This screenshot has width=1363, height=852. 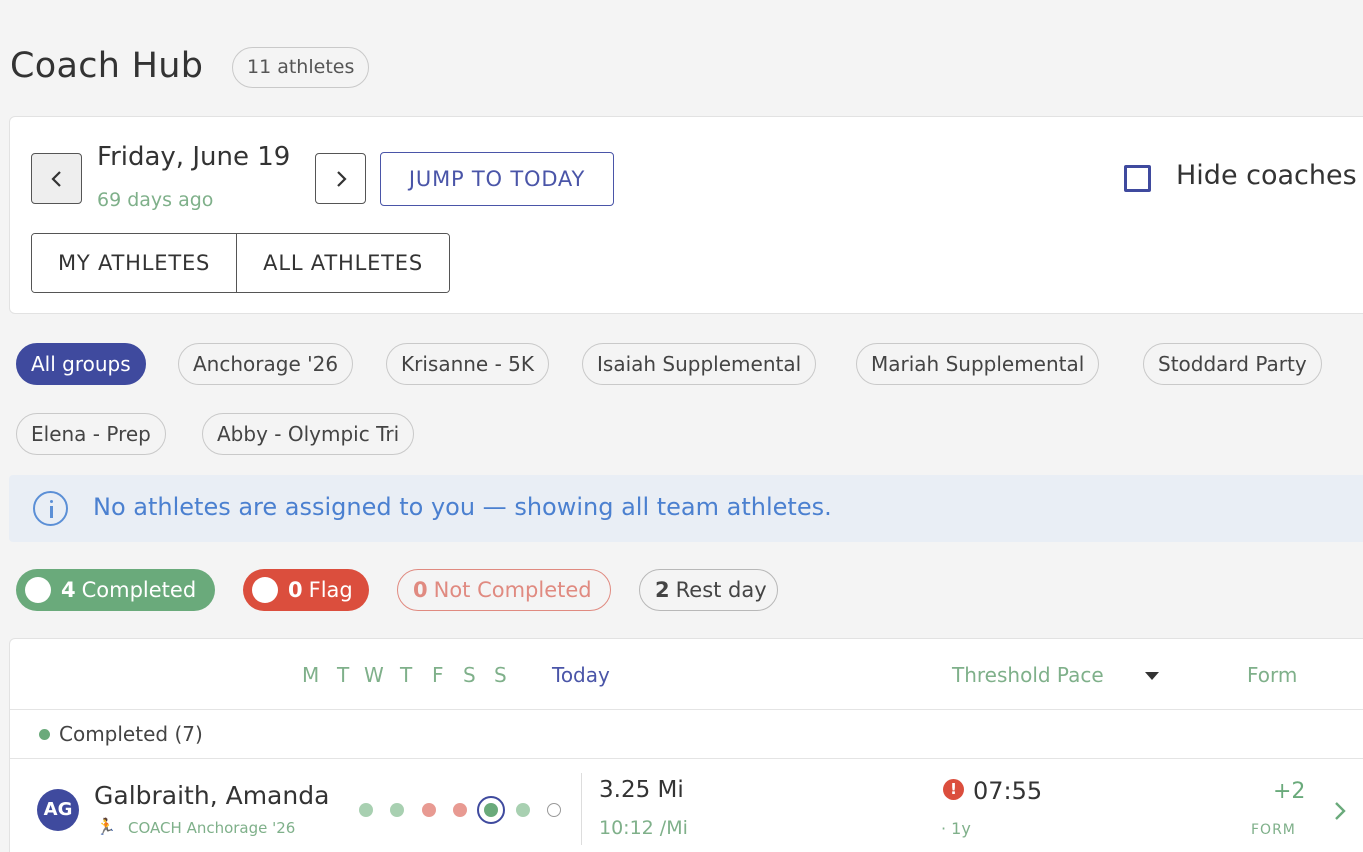 What do you see at coordinates (107, 66) in the screenshot?
I see `page-title: Coach Hub` at bounding box center [107, 66].